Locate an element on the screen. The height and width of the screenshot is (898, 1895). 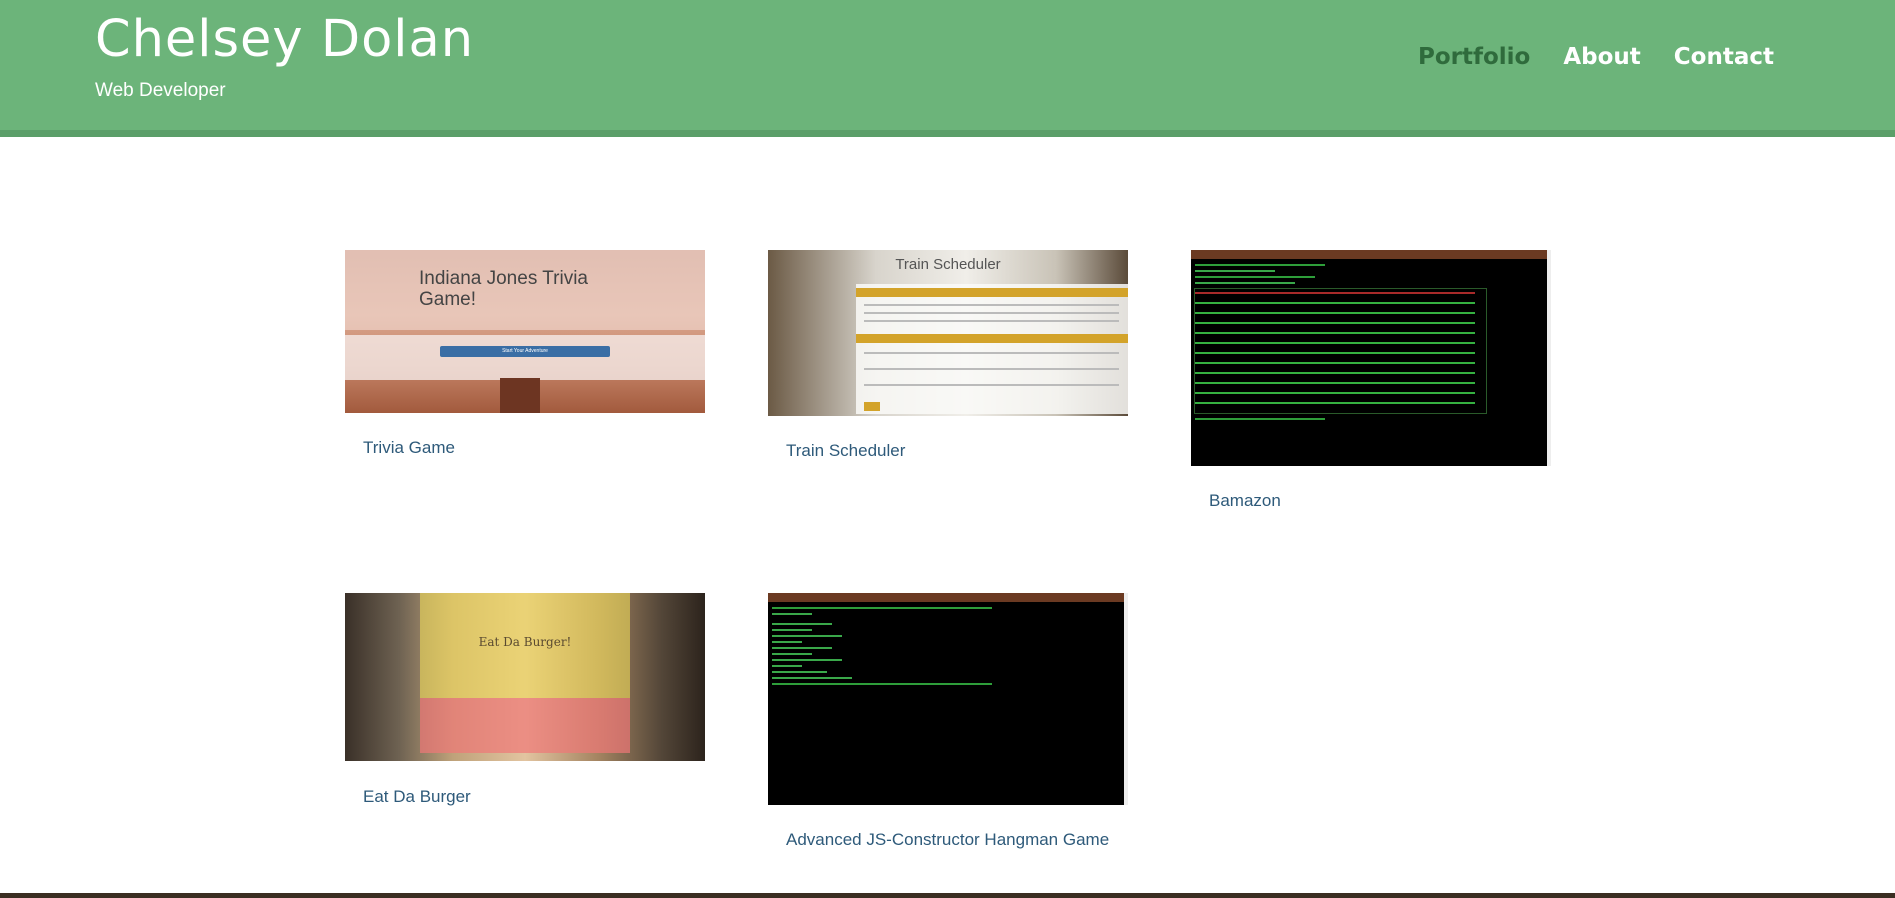
project-link-trivia: Trivia Game is located at coordinates (409, 448).